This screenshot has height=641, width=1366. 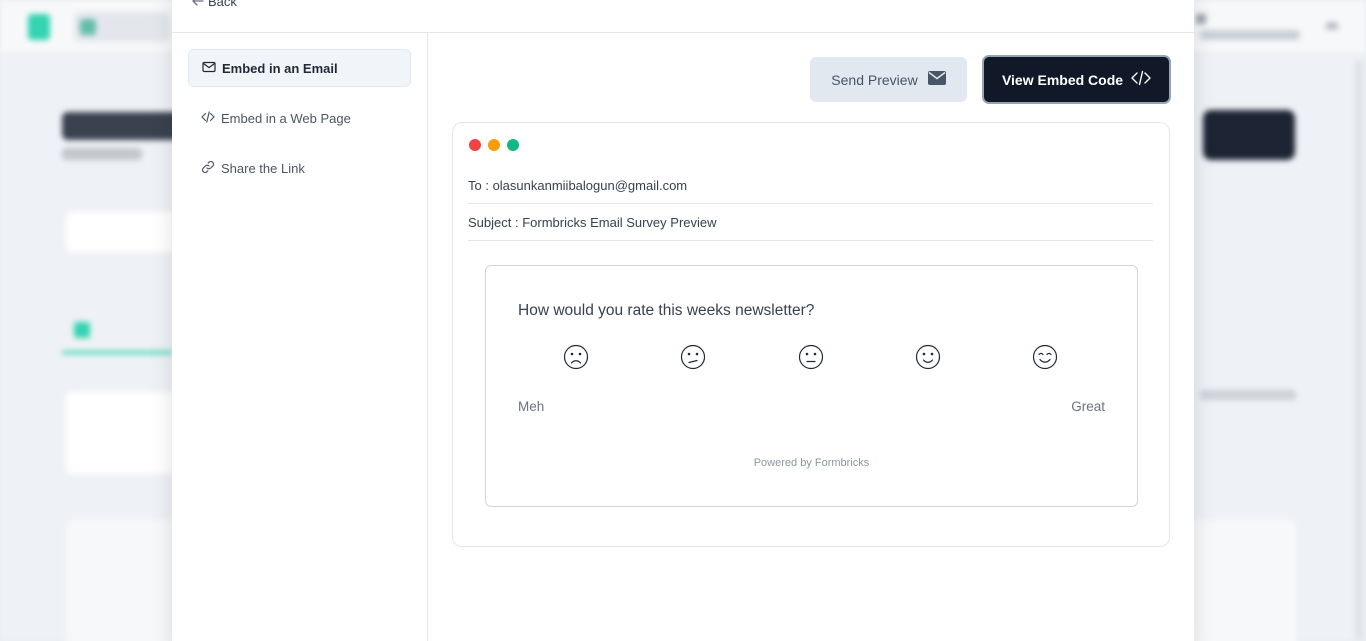 I want to click on powered-by-link: Powered by Formbricks, so click(x=811, y=463).